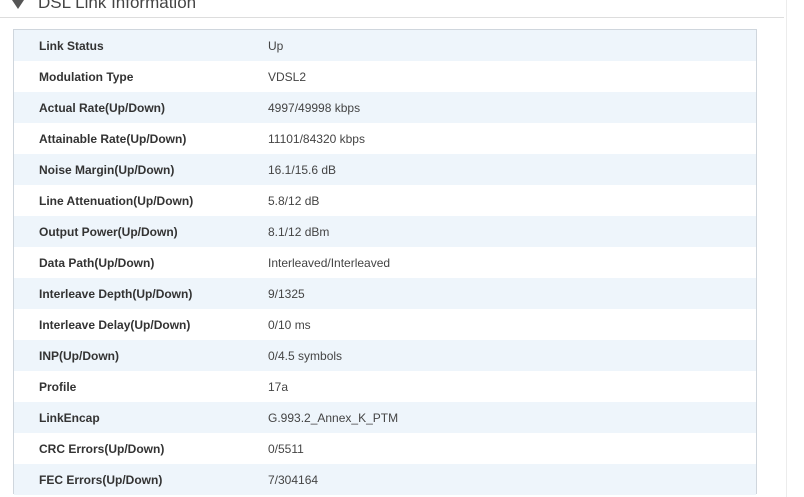  Describe the element at coordinates (115, 324) in the screenshot. I see `row-label: Interleave Delay(Up/Down)` at that location.